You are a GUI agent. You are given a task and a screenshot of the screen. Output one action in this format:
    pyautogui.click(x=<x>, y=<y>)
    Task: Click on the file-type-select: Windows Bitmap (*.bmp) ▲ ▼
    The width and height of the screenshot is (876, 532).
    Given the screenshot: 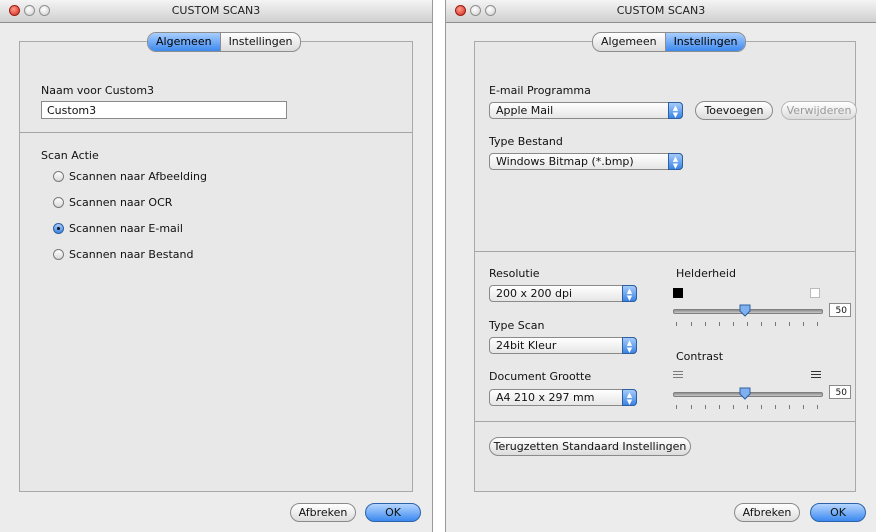 What is the action you would take?
    pyautogui.click(x=586, y=161)
    